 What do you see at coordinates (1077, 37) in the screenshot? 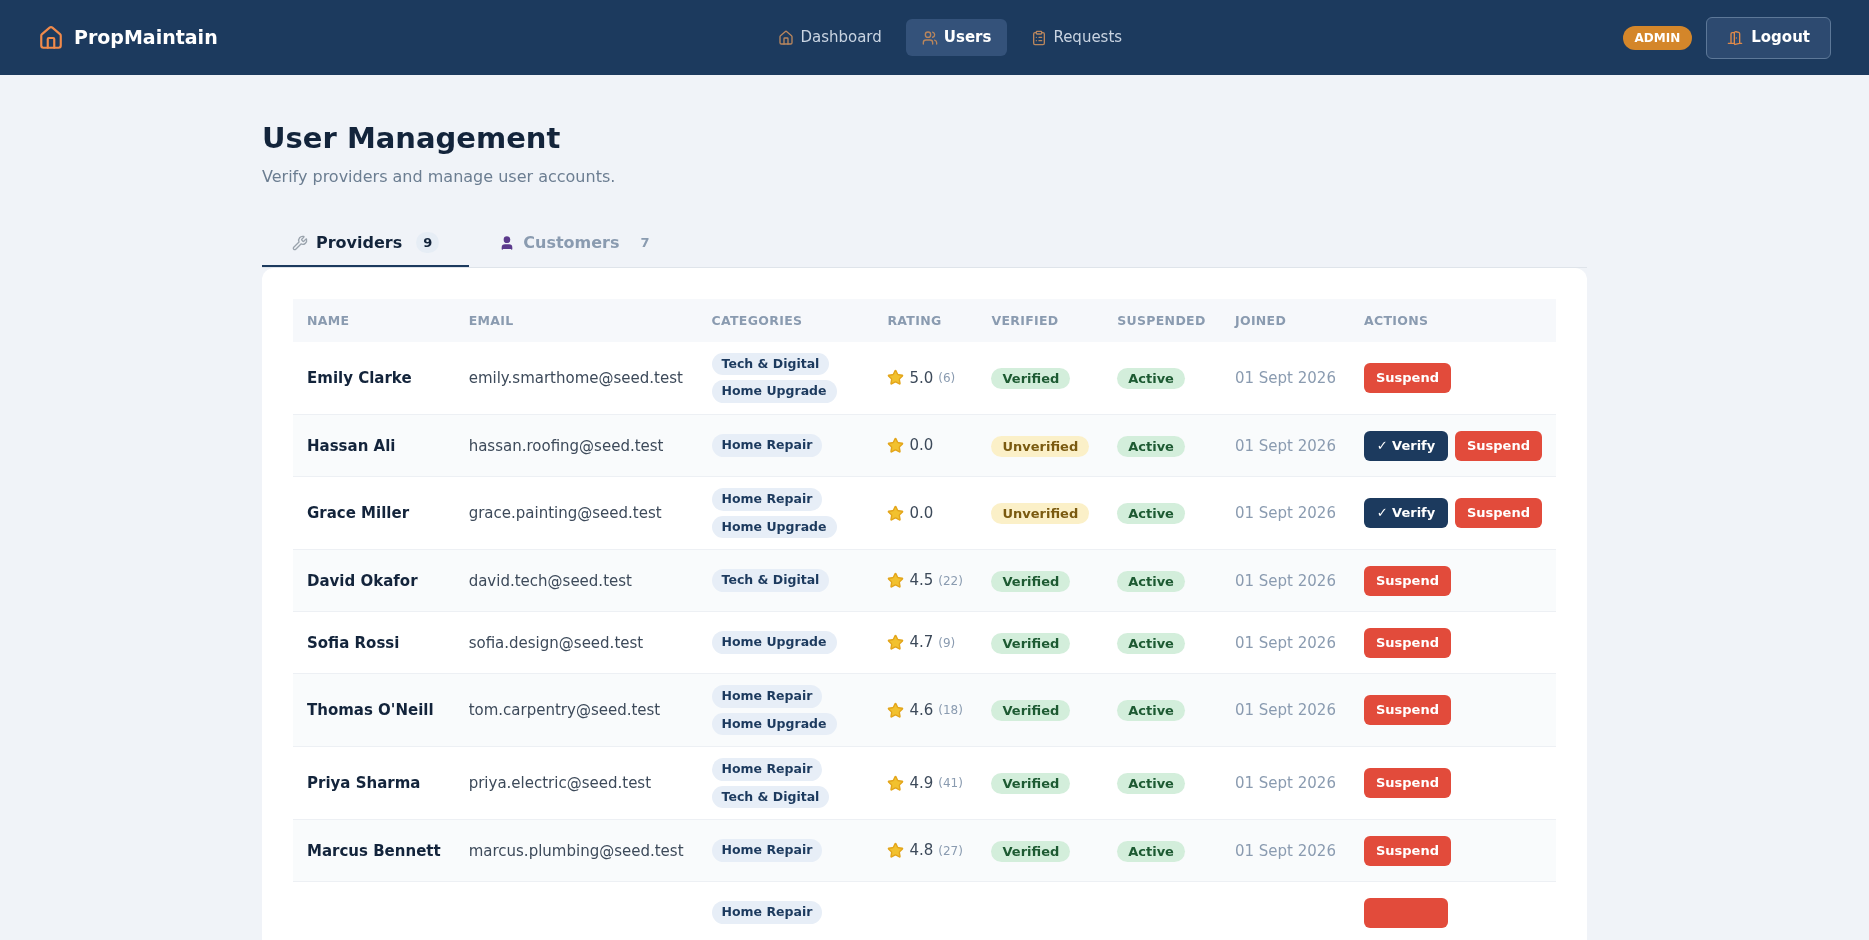
I see `nav-link: Requests` at bounding box center [1077, 37].